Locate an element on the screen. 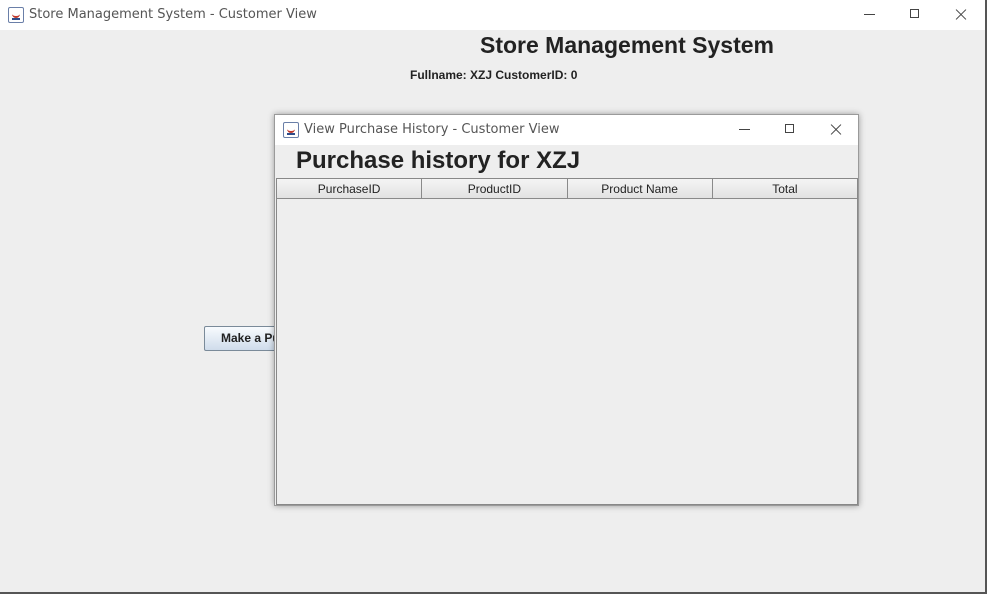 The width and height of the screenshot is (987, 594). column-header-purchase-id: PurchaseID is located at coordinates (350, 189).